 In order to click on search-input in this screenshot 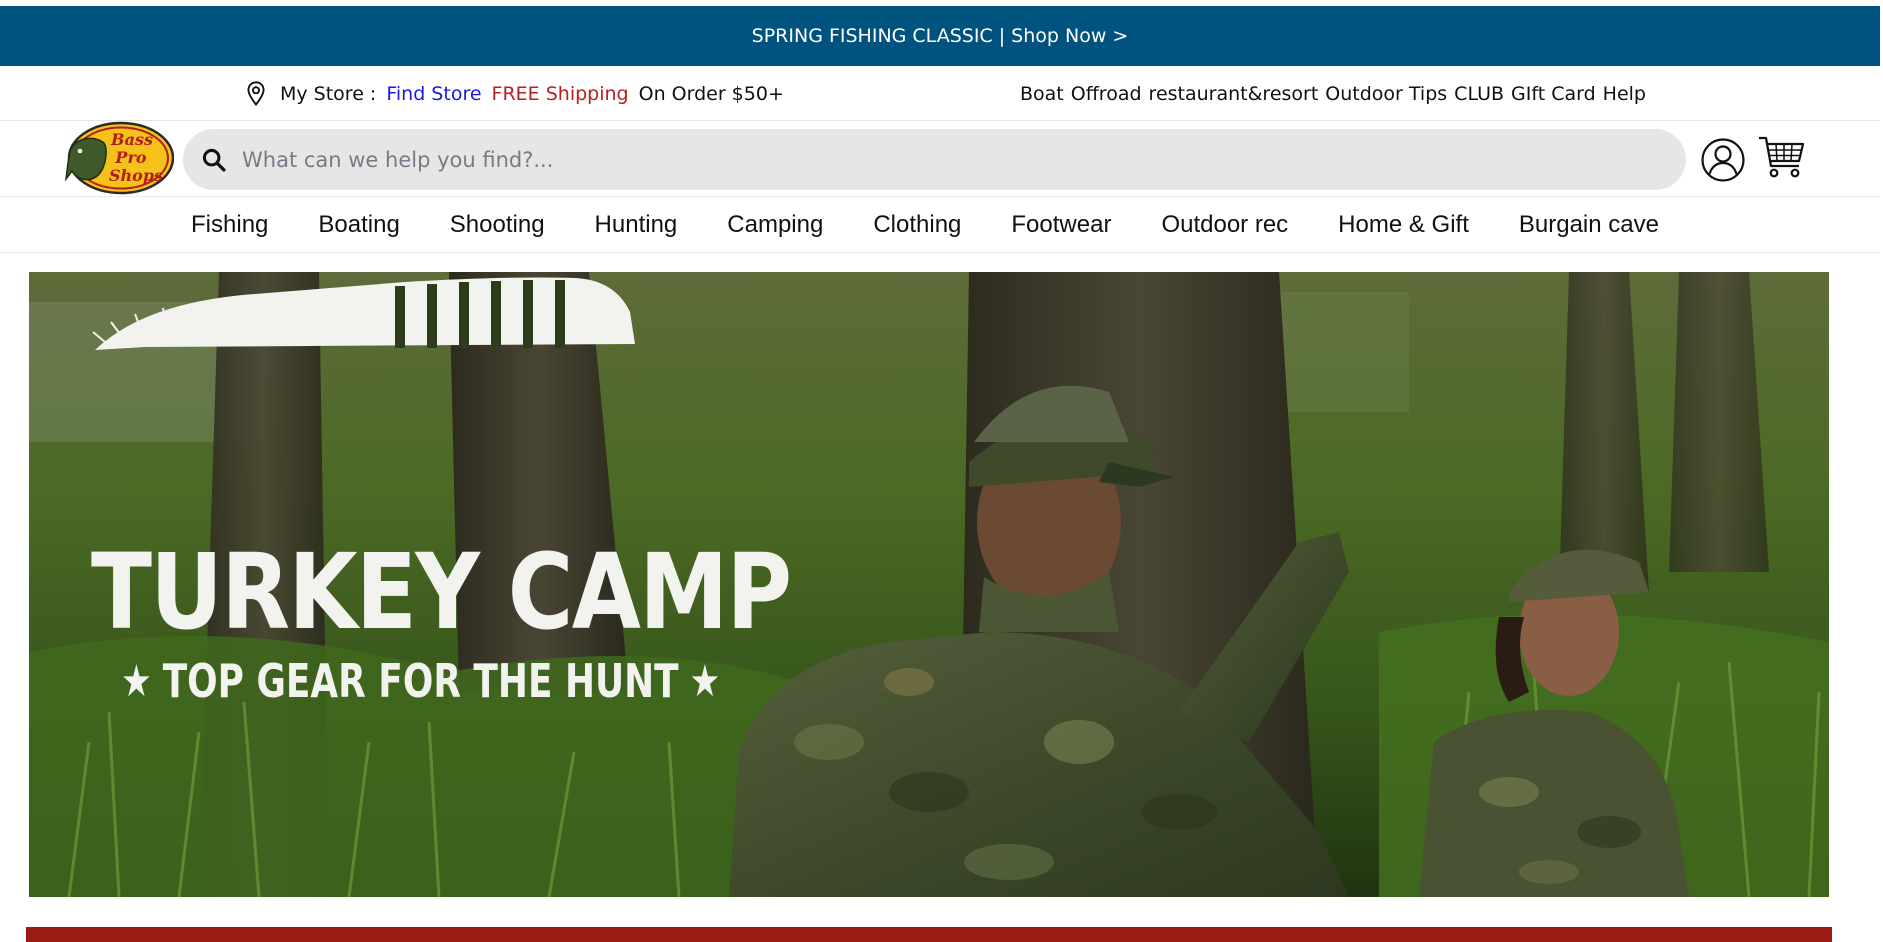, I will do `click(942, 159)`.